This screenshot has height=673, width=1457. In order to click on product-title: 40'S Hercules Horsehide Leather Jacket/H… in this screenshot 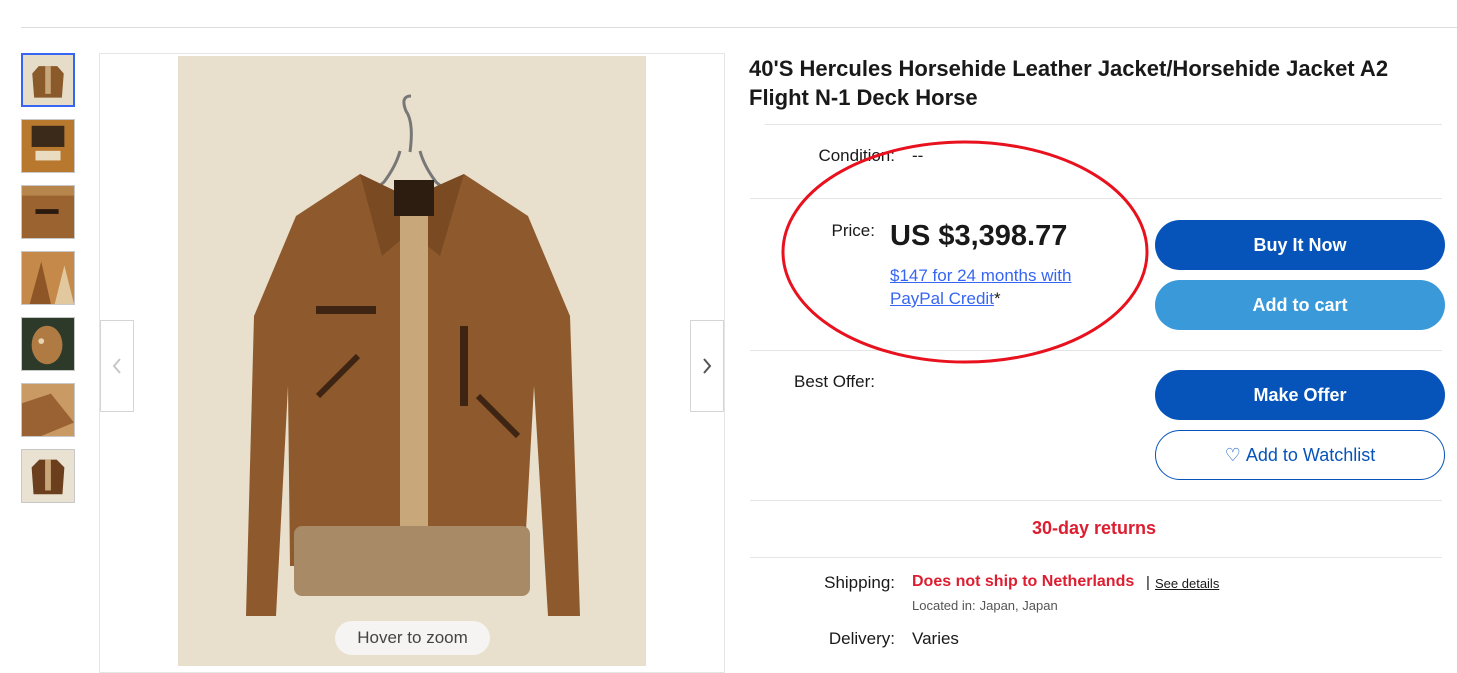, I will do `click(1069, 83)`.